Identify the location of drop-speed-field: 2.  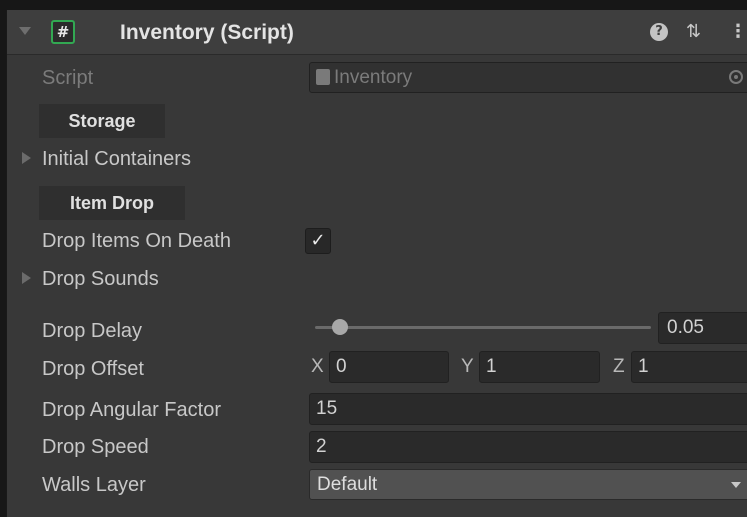
(528, 447).